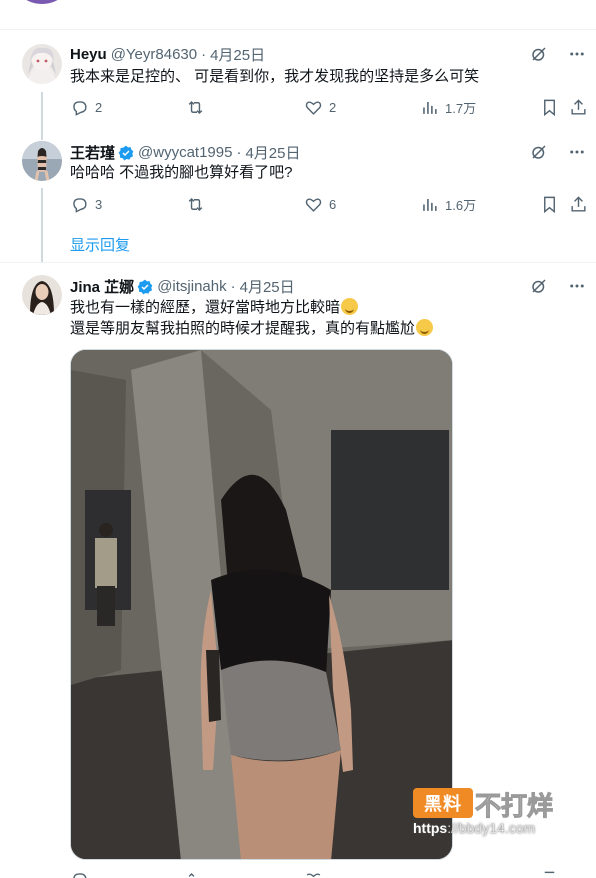 The image size is (596, 878). Describe the element at coordinates (181, 172) in the screenshot. I see `tweet-text: 哈哈哈 不過我的腳也算好看了吧?` at that location.